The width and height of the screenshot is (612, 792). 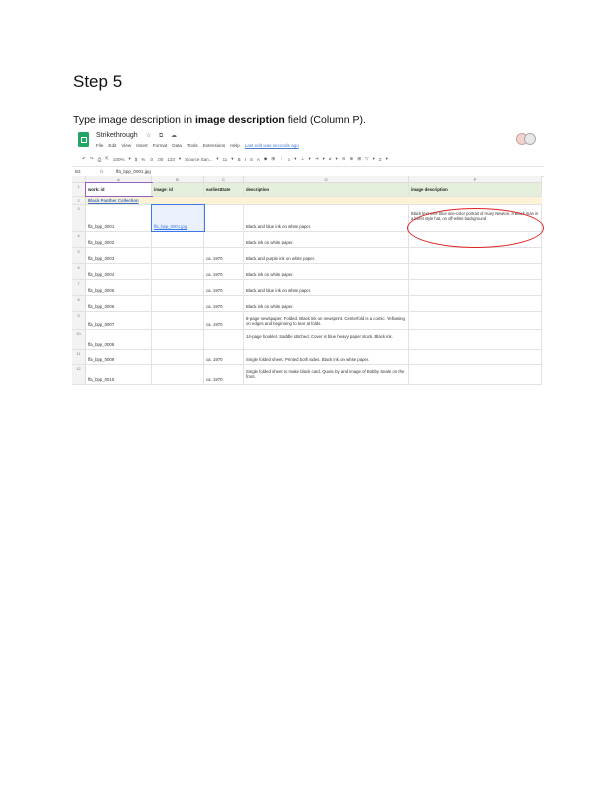 I want to click on toolbar-control: ⊝, so click(x=344, y=159).